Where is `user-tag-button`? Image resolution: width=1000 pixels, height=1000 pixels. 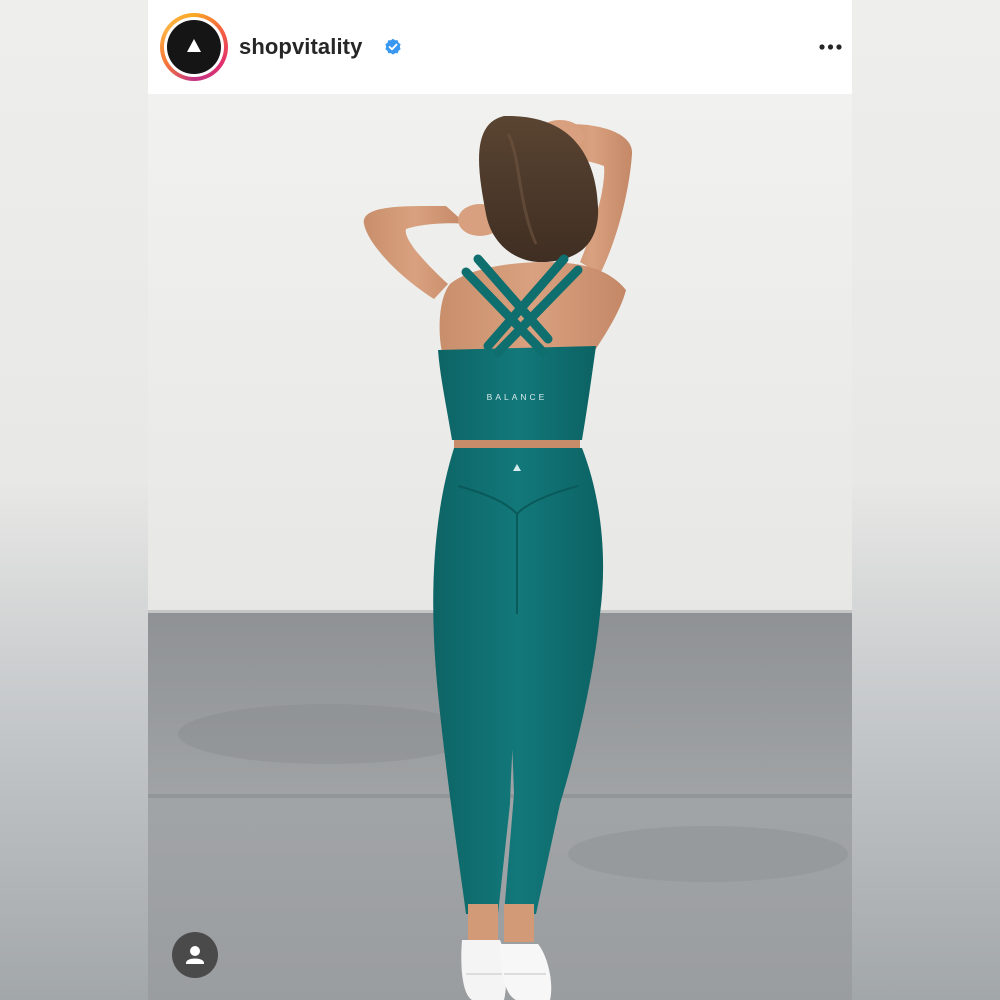
user-tag-button is located at coordinates (195, 955).